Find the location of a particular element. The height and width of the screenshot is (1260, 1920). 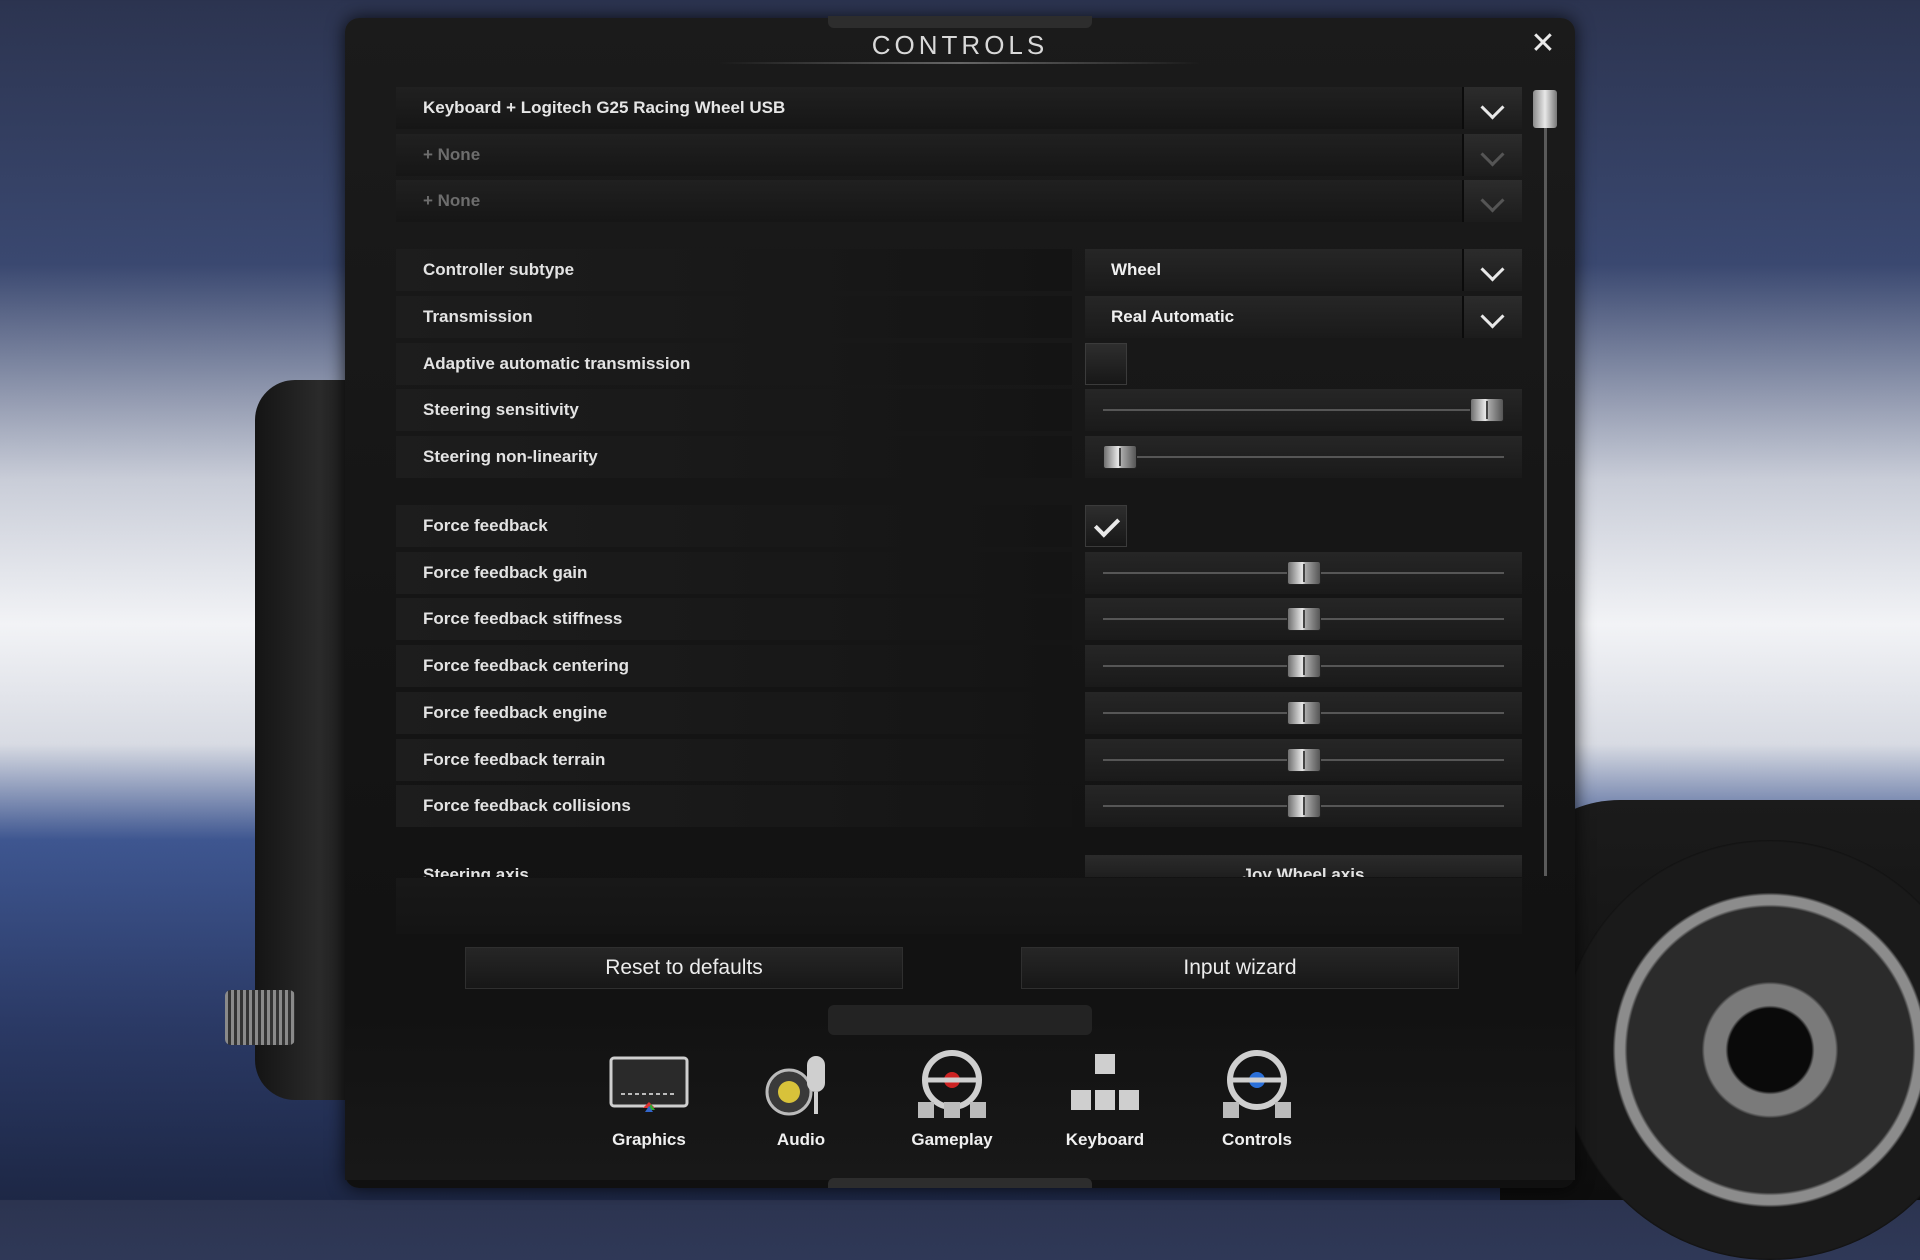

tab-gameplay: Gameplay is located at coordinates (952, 1105).